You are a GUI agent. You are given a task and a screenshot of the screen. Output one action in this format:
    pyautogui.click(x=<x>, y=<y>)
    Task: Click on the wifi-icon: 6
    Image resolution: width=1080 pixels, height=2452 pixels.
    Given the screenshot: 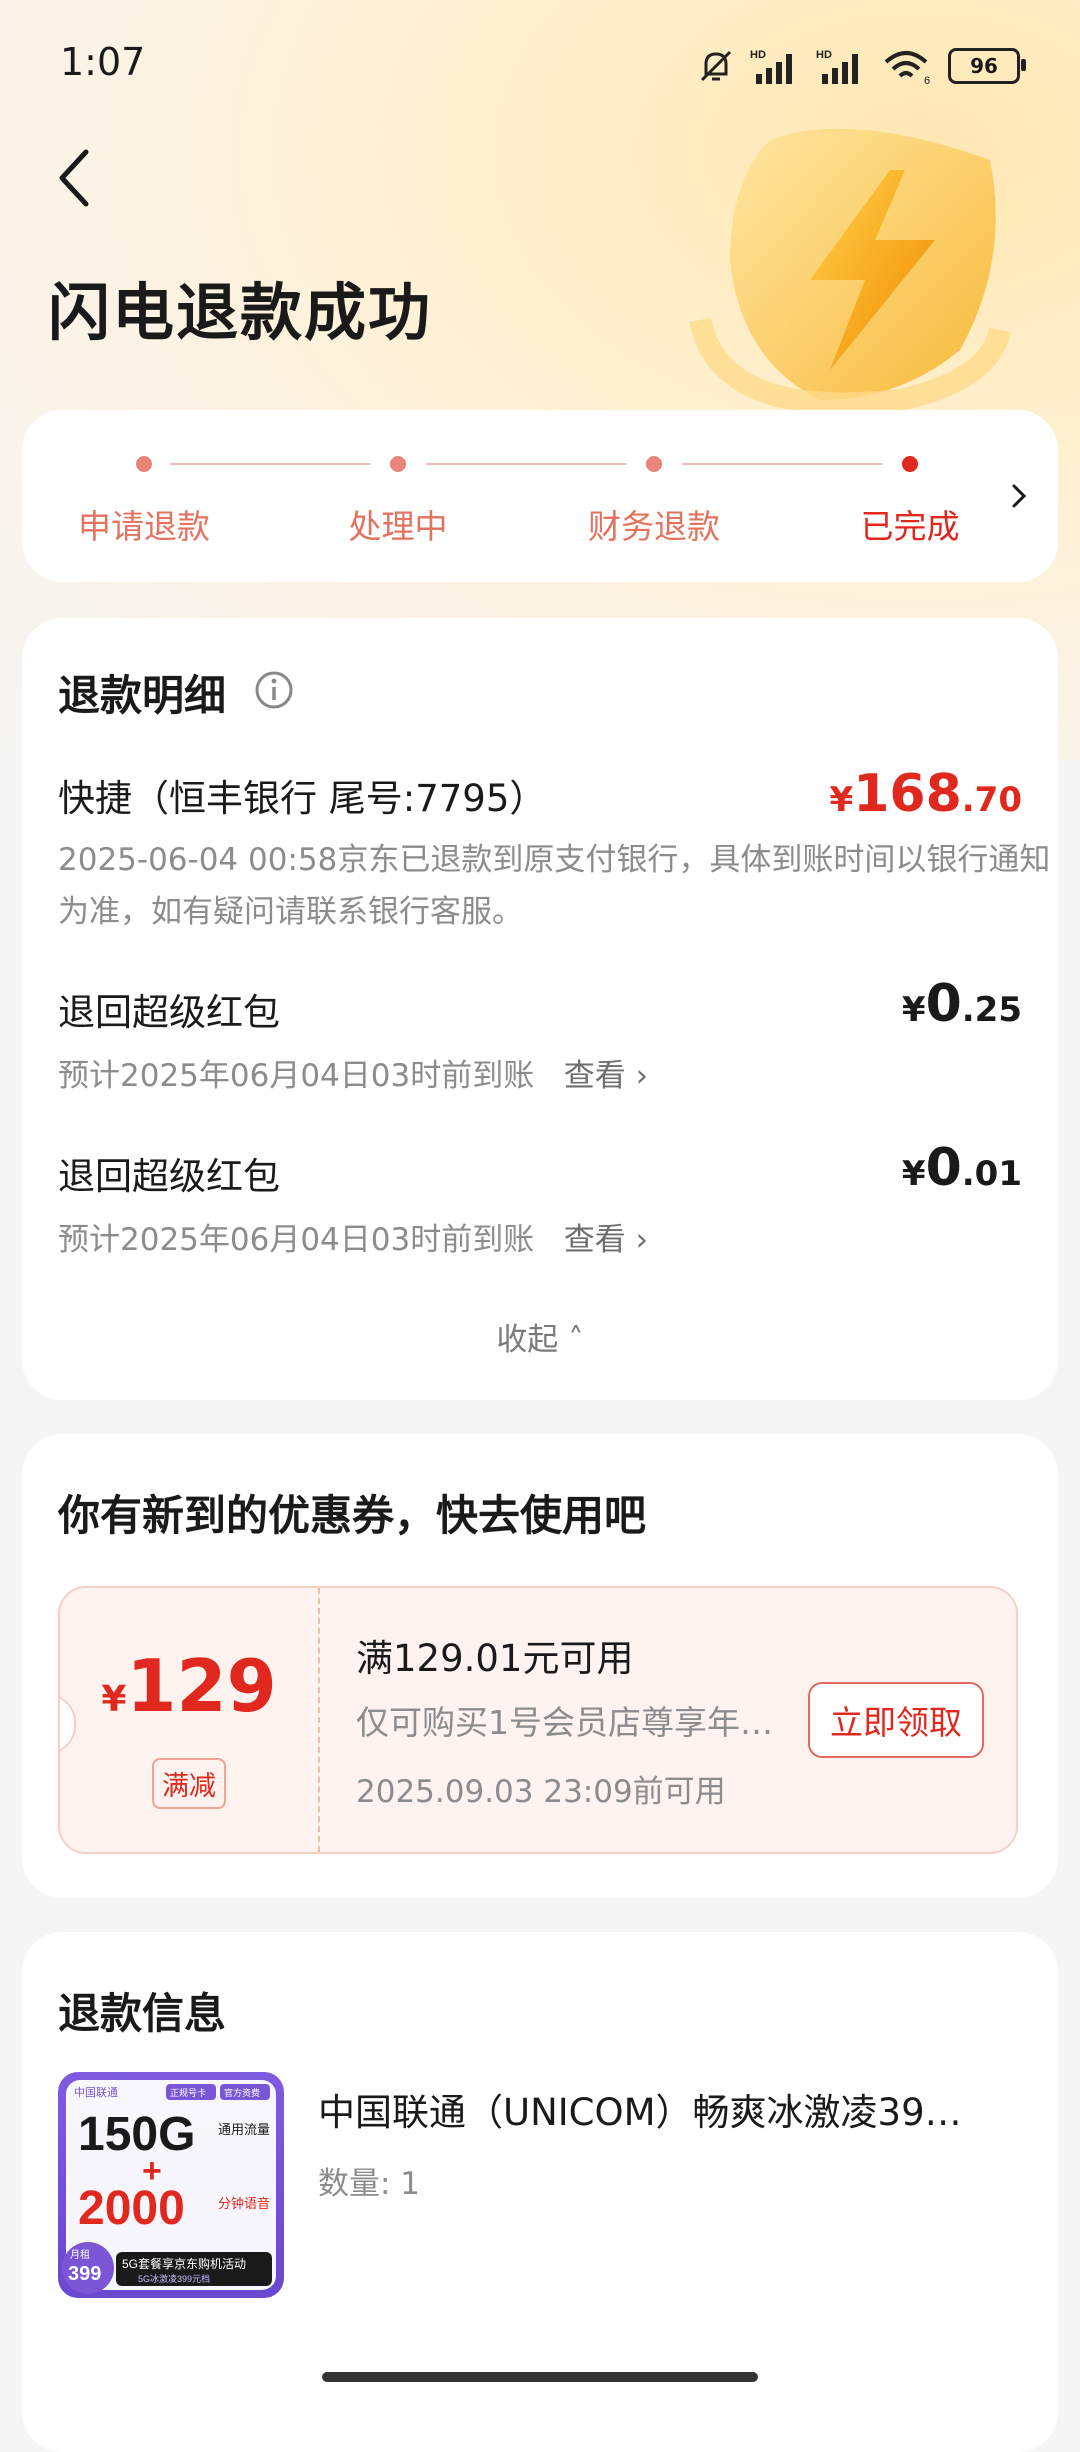 What is the action you would take?
    pyautogui.click(x=907, y=68)
    